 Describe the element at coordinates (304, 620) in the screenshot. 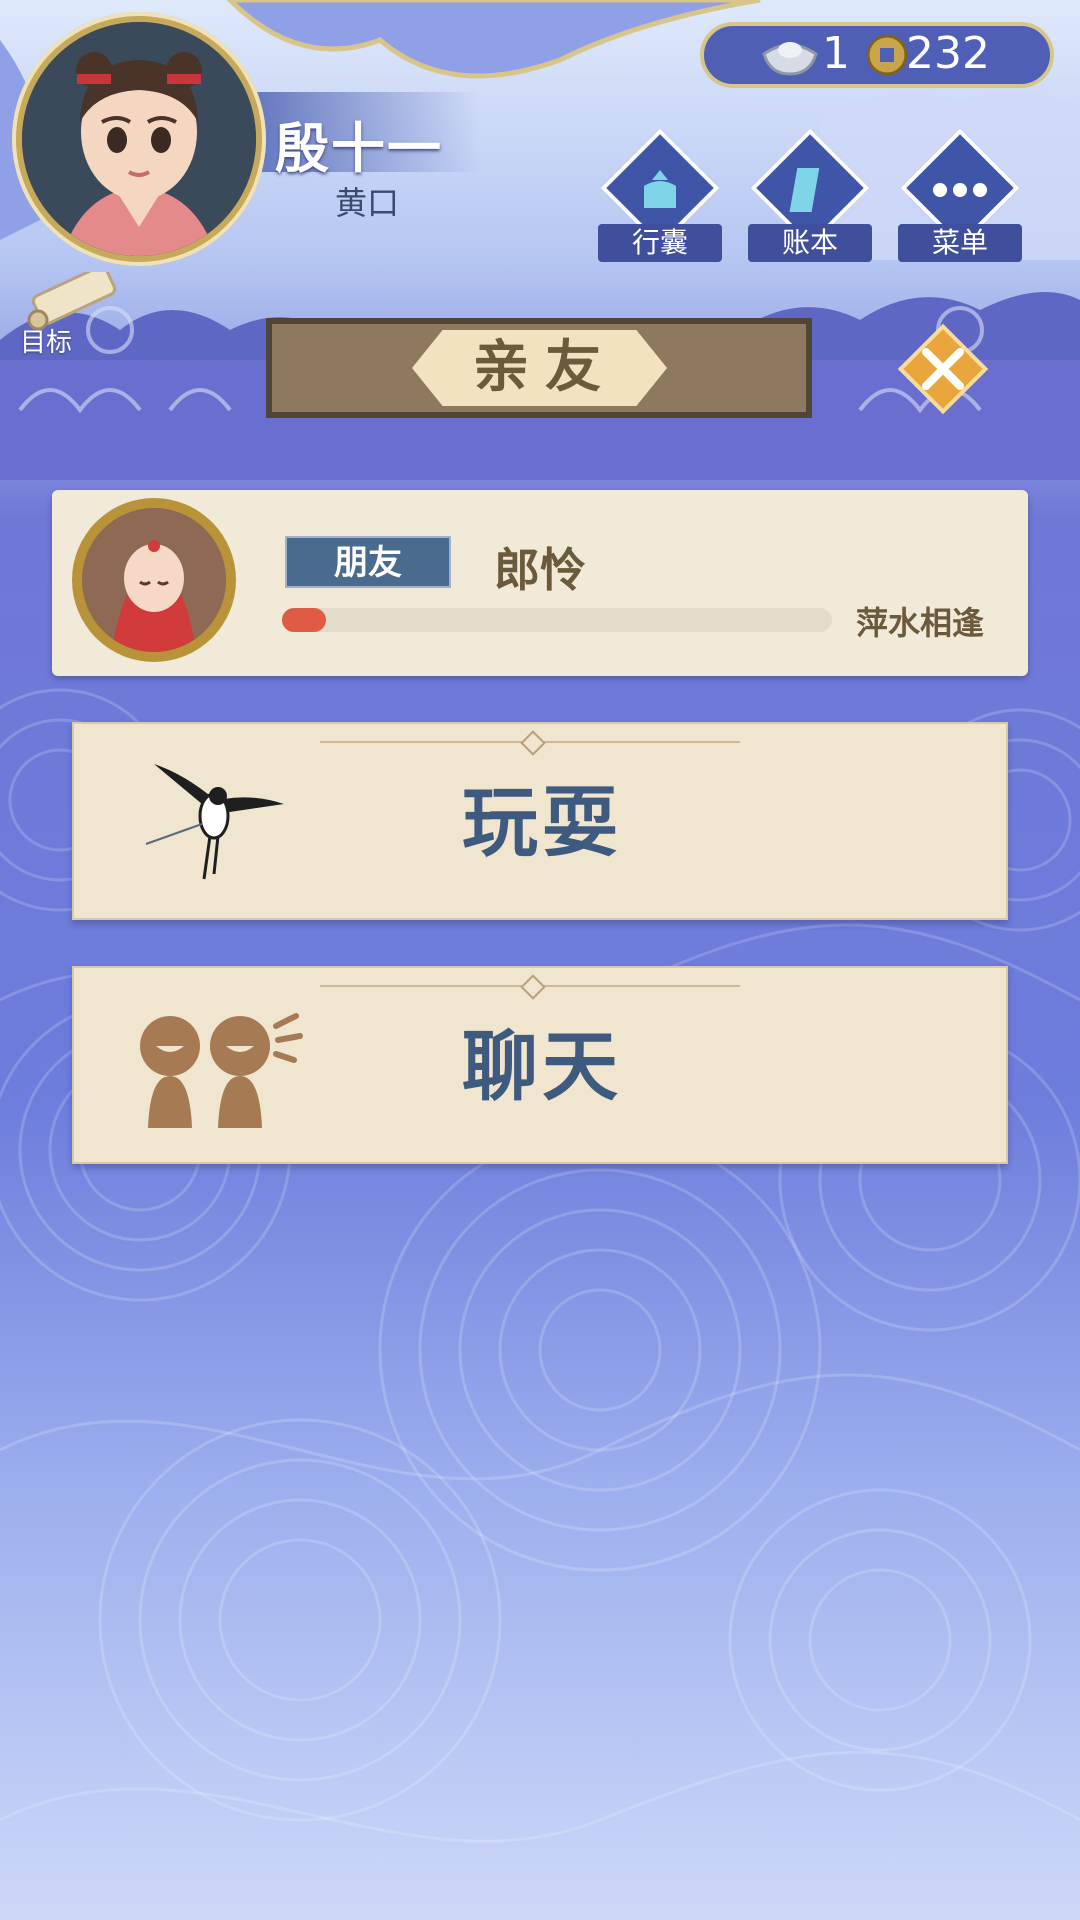

I see `bond-progress-fill` at that location.